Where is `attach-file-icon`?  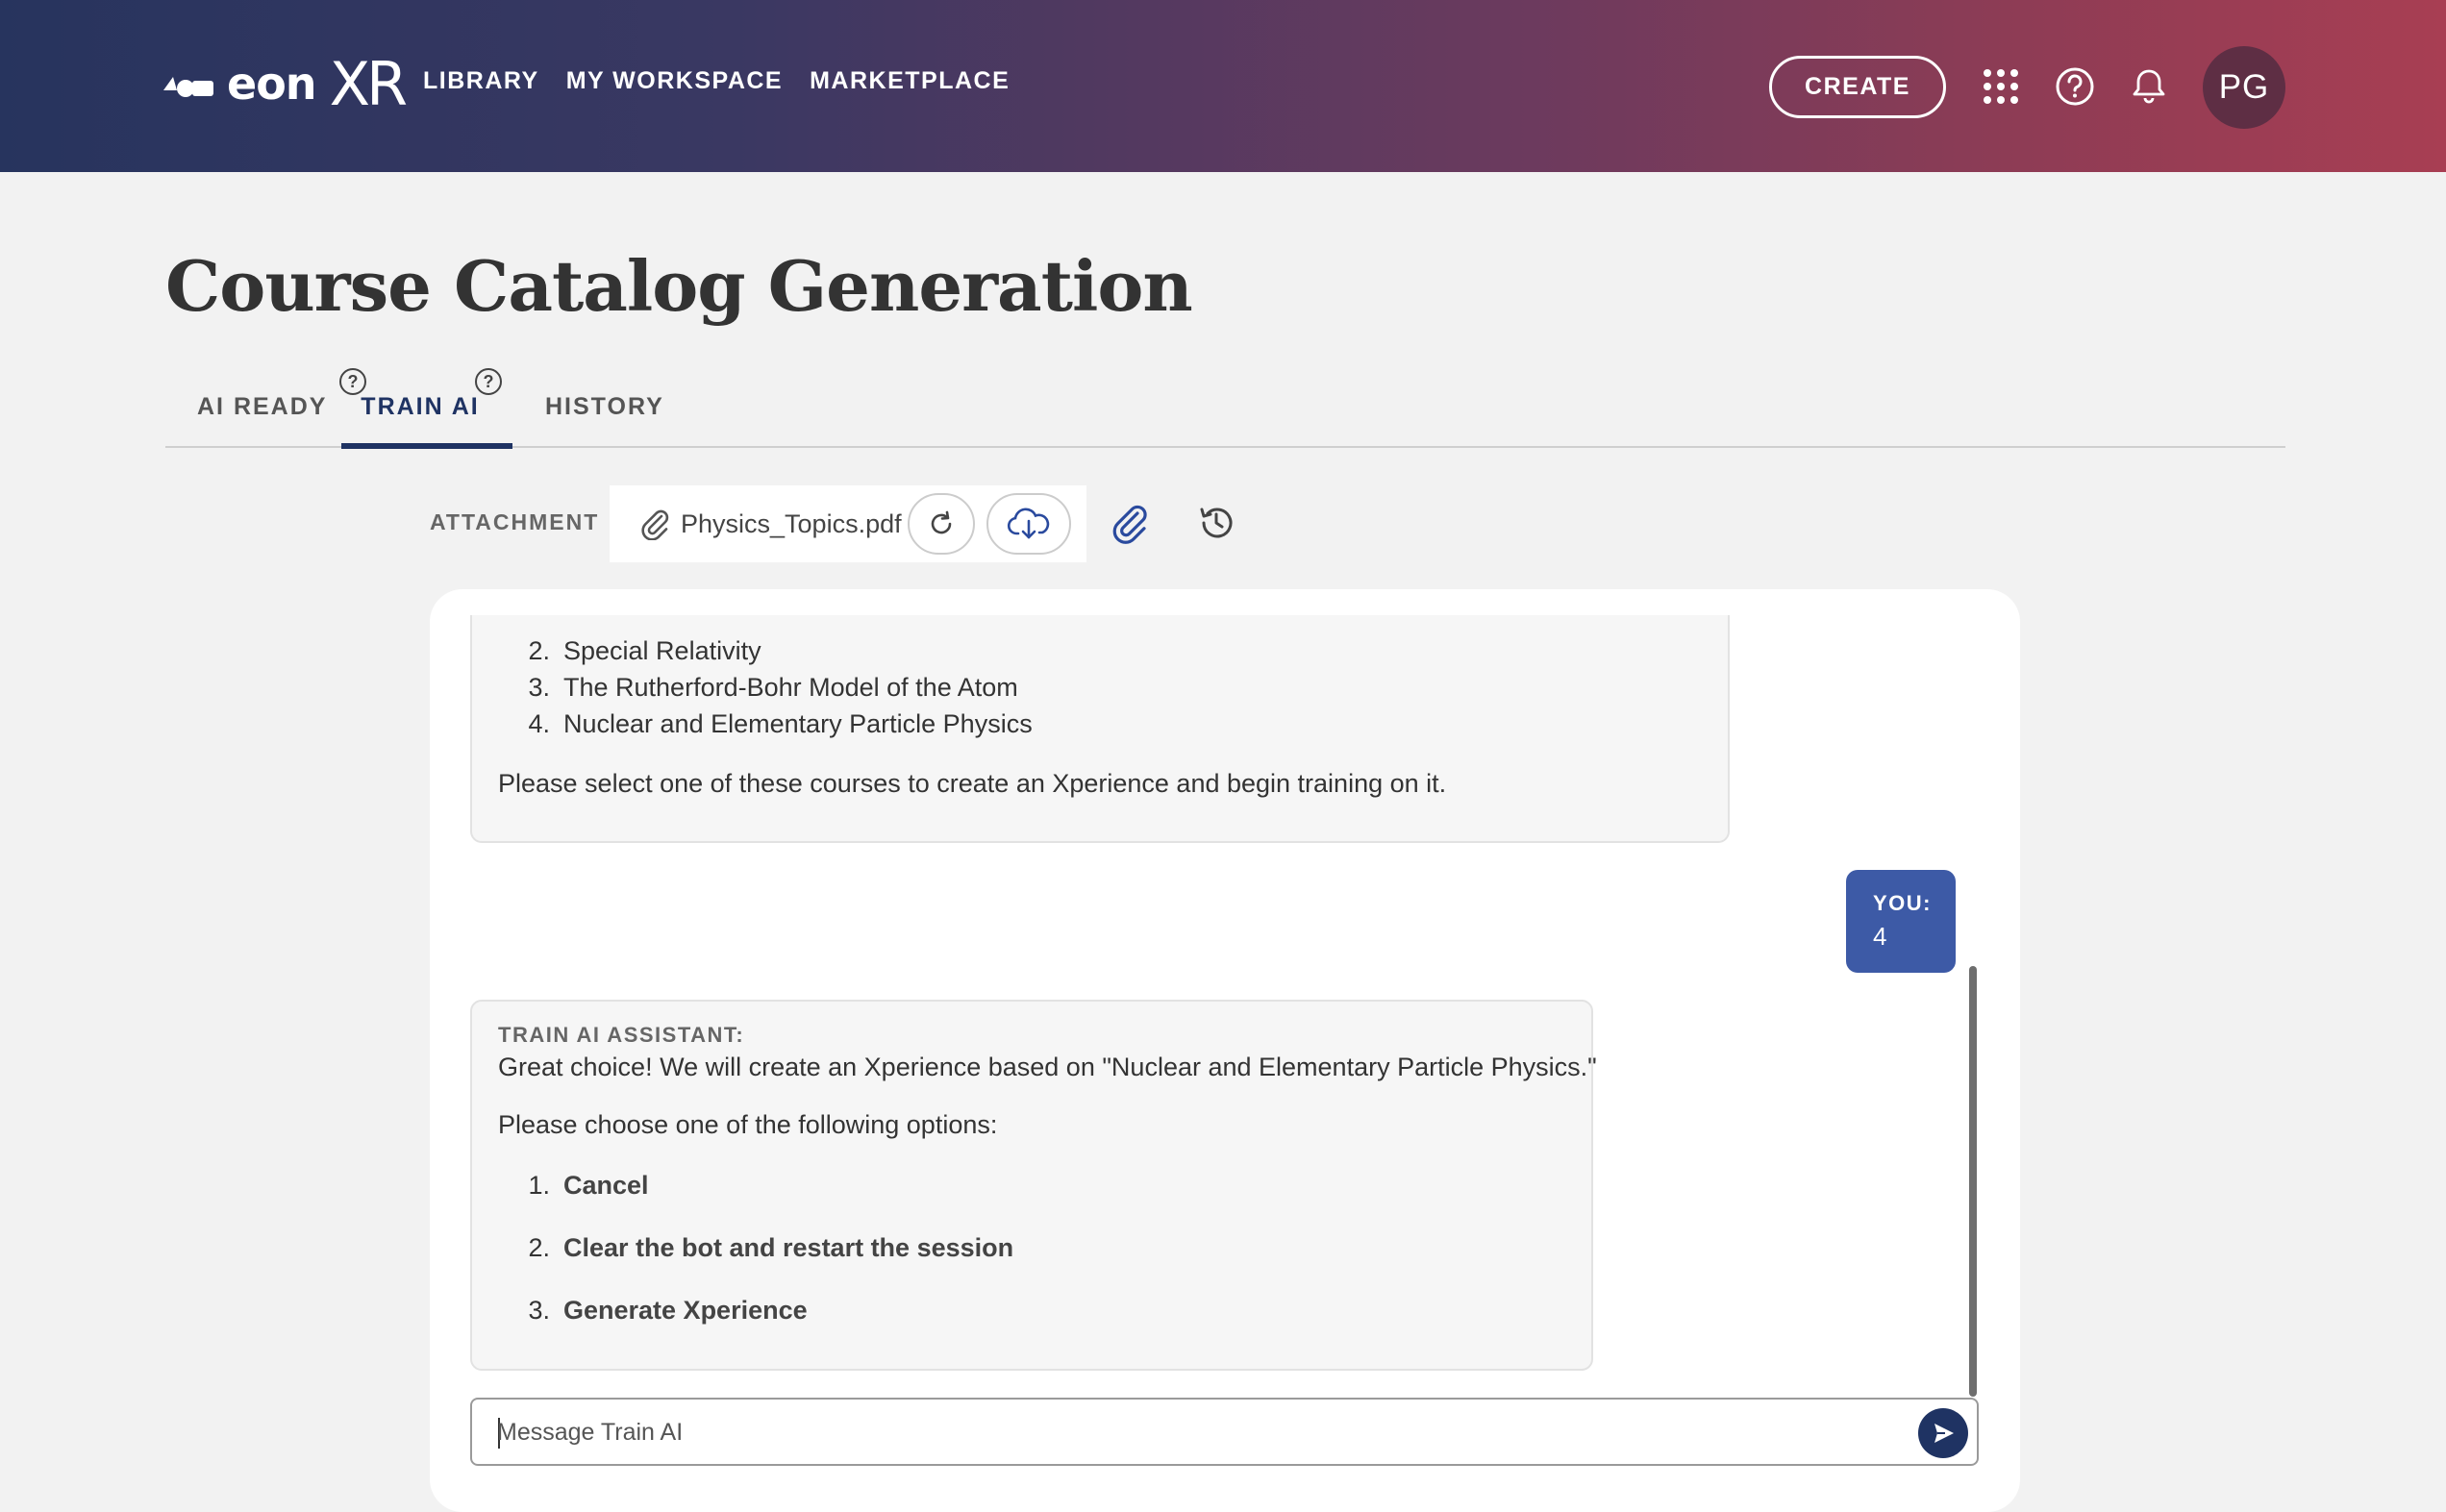
attach-file-icon is located at coordinates (1130, 523).